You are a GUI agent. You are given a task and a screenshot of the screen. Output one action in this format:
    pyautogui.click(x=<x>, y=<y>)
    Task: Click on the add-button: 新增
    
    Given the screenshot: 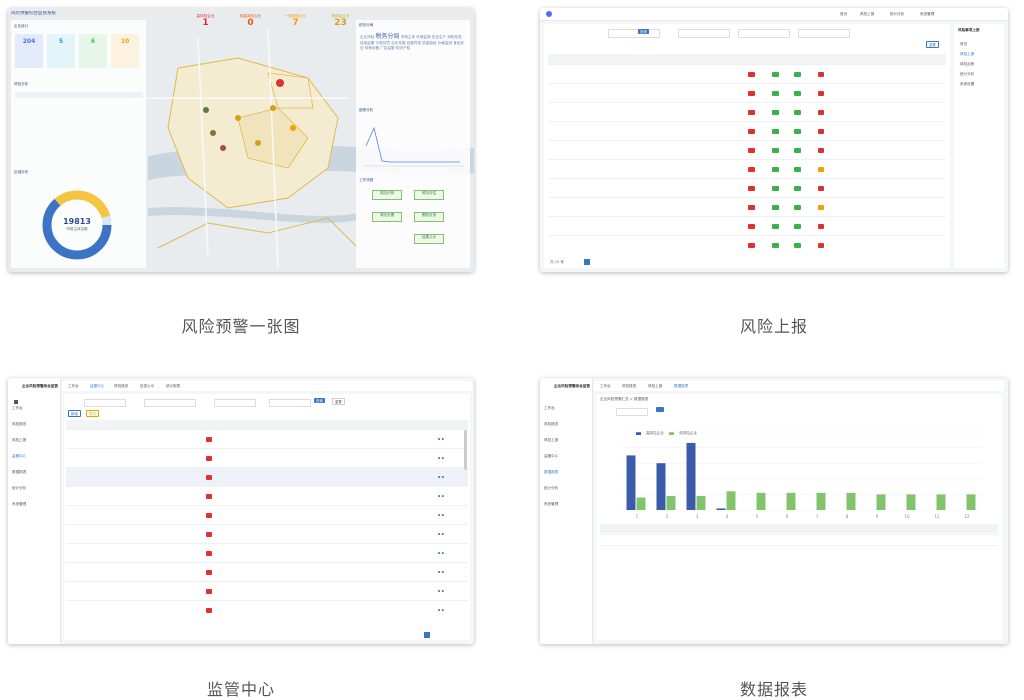 What is the action you would take?
    pyautogui.click(x=74, y=414)
    